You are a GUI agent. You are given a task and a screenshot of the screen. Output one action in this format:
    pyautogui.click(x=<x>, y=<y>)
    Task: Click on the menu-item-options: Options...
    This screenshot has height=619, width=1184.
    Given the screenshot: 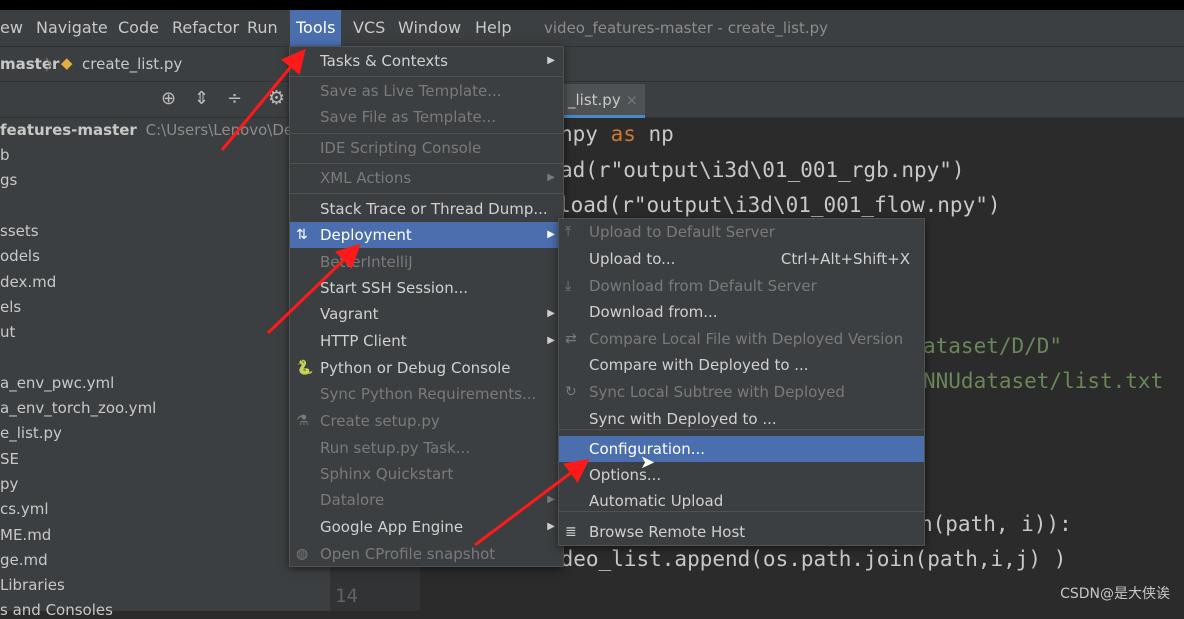 What is the action you would take?
    pyautogui.click(x=741, y=475)
    